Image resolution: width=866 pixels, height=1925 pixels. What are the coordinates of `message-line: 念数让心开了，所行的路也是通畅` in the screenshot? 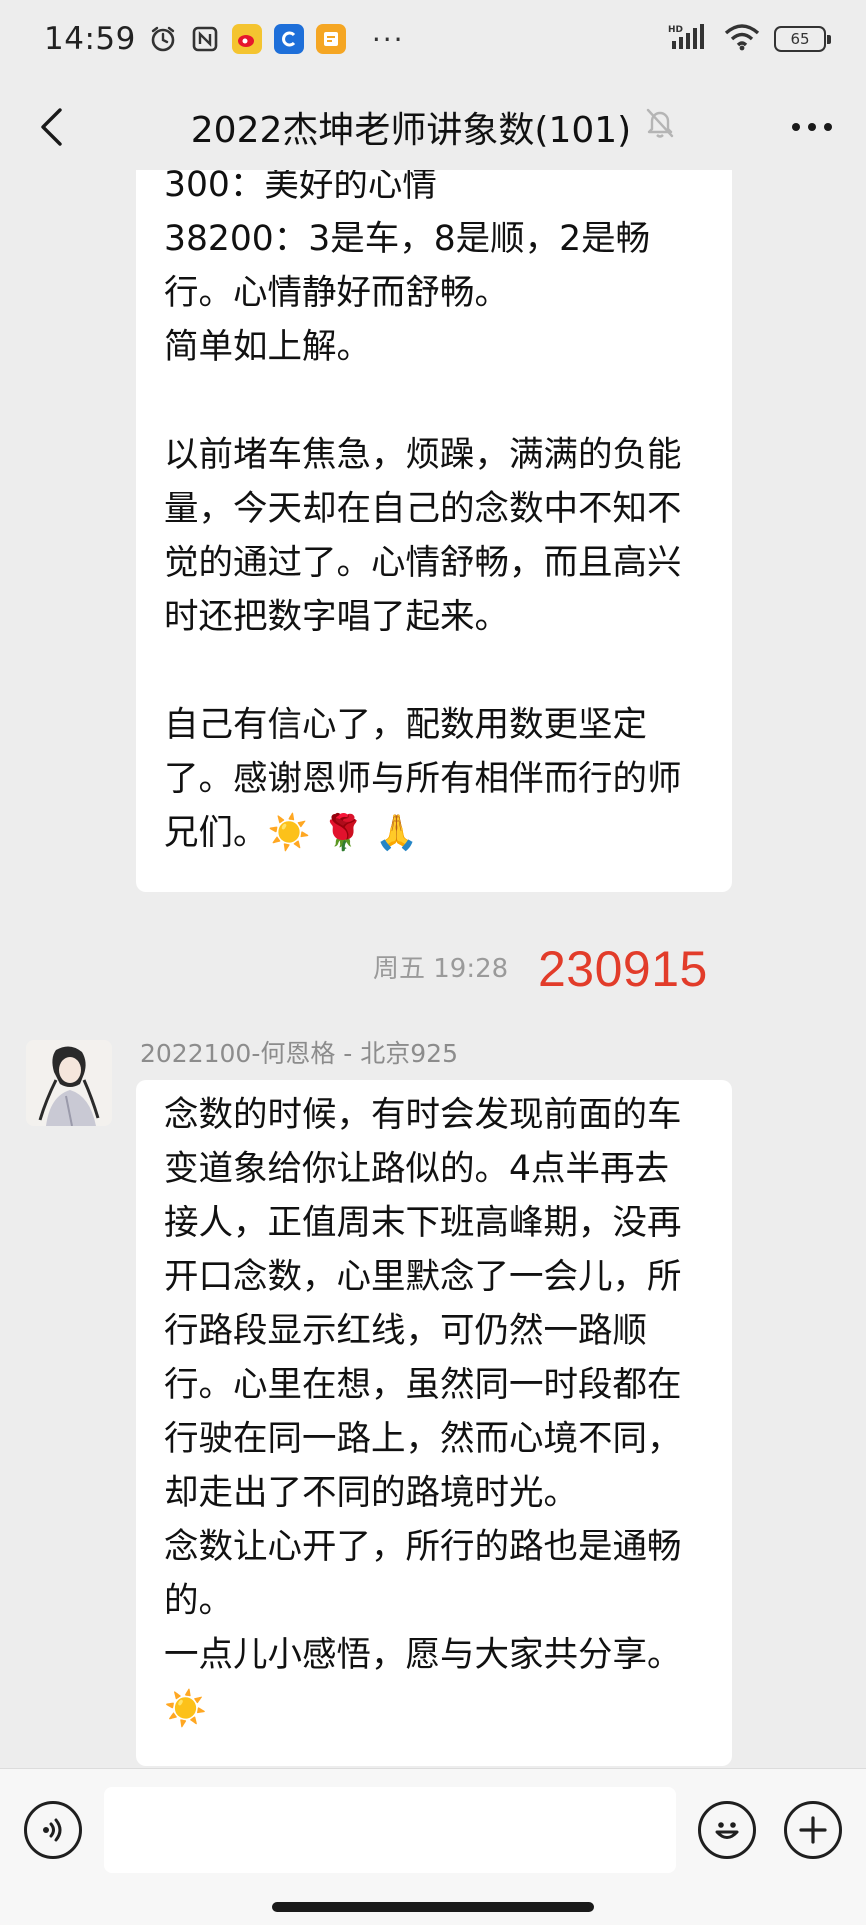 It's located at (423, 1547).